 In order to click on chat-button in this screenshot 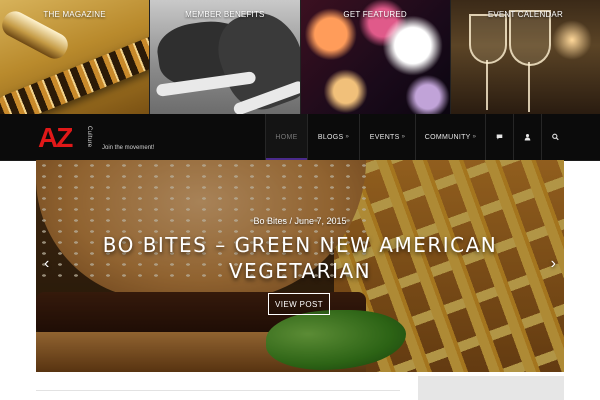, I will do `click(499, 137)`.